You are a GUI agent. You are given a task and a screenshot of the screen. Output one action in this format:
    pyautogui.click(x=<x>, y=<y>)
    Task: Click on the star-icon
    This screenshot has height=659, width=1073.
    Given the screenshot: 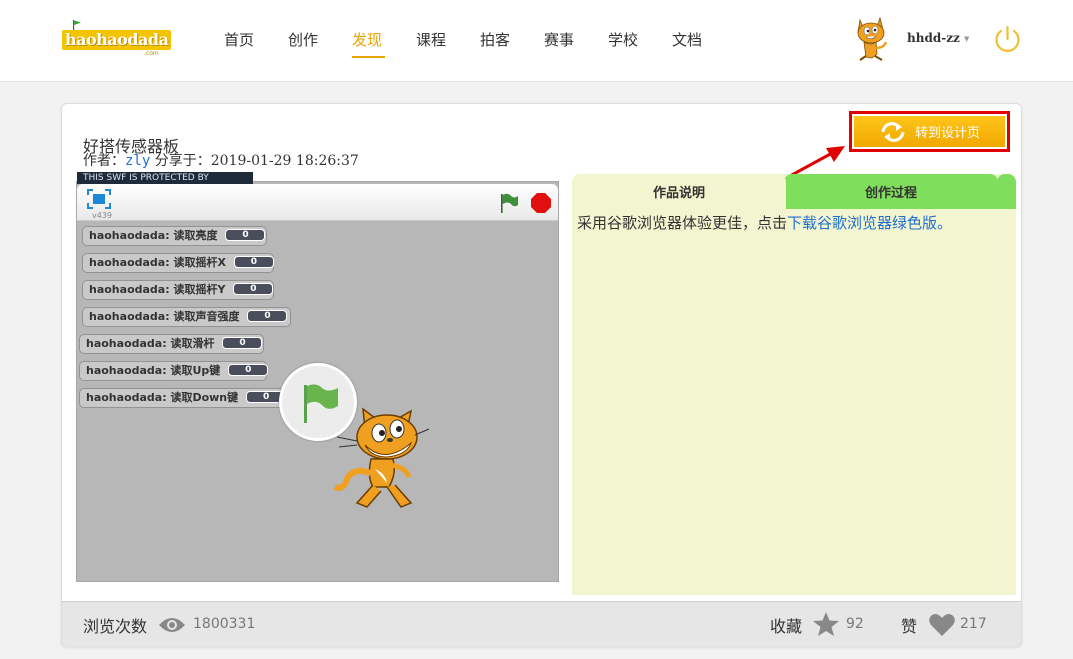 What is the action you would take?
    pyautogui.click(x=826, y=624)
    